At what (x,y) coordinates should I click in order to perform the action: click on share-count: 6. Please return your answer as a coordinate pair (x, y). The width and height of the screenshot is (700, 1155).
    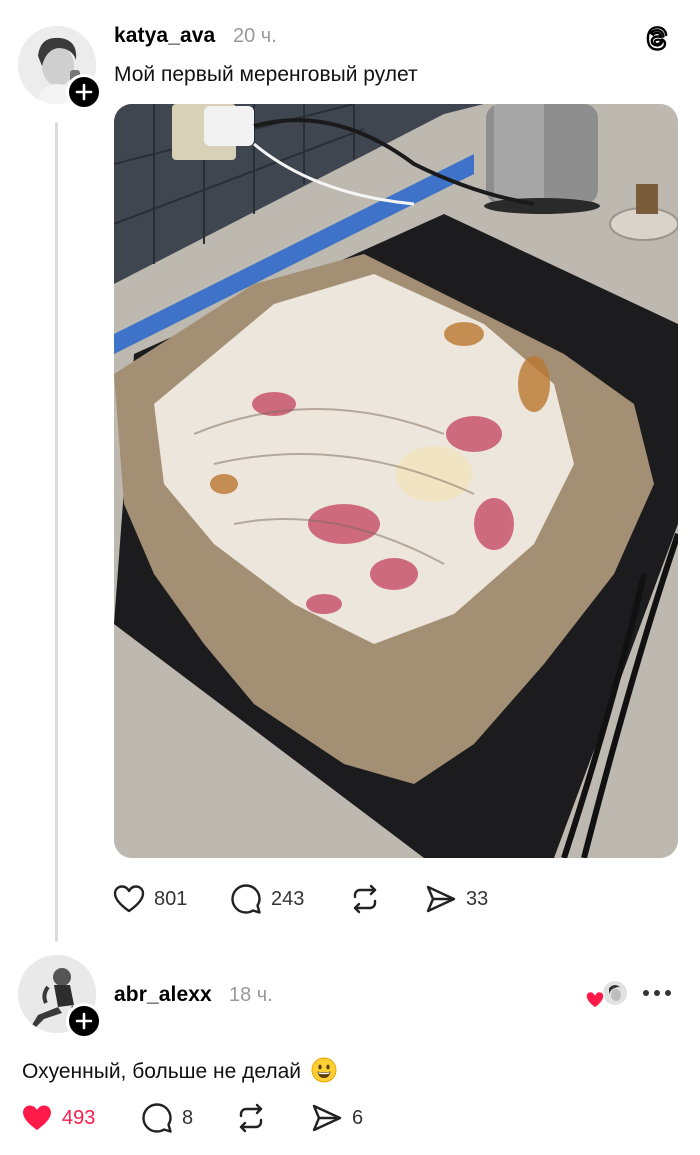
    Looking at the image, I should click on (358, 1117).